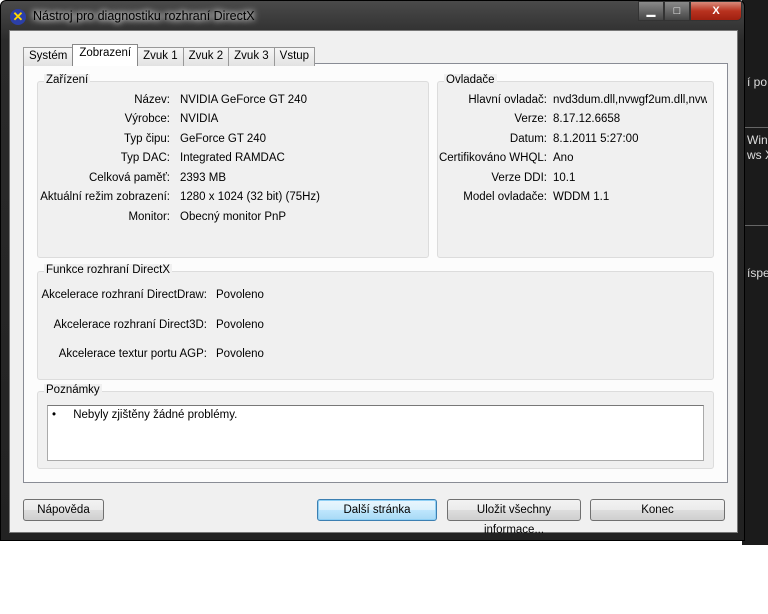  I want to click on tab-sound-2: Zvuk 2, so click(206, 56).